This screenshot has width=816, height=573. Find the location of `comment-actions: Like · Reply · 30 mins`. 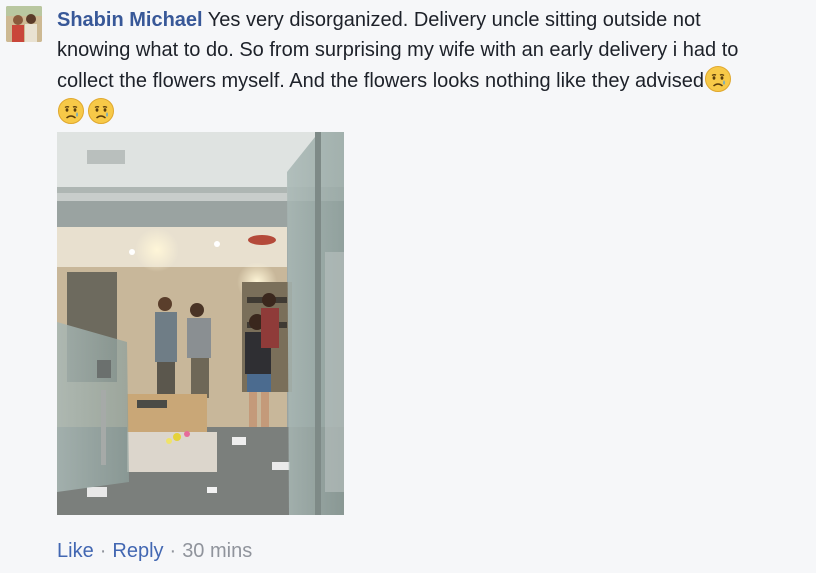

comment-actions: Like · Reply · 30 mins is located at coordinates (154, 551).